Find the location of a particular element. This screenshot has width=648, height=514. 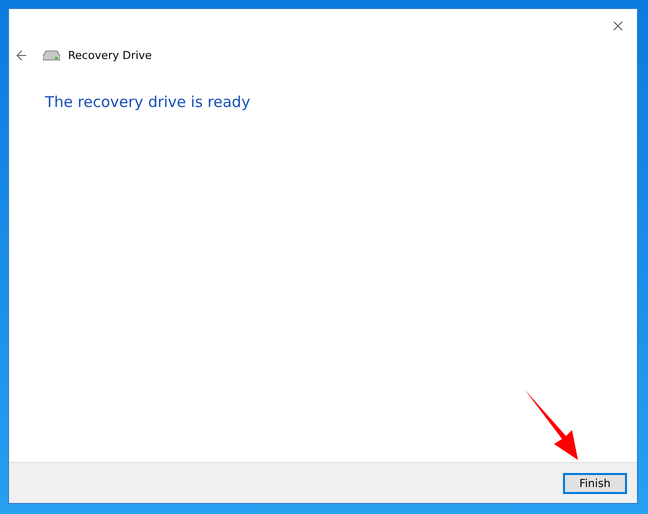

page-heading: The recovery drive is ready is located at coordinates (148, 102).